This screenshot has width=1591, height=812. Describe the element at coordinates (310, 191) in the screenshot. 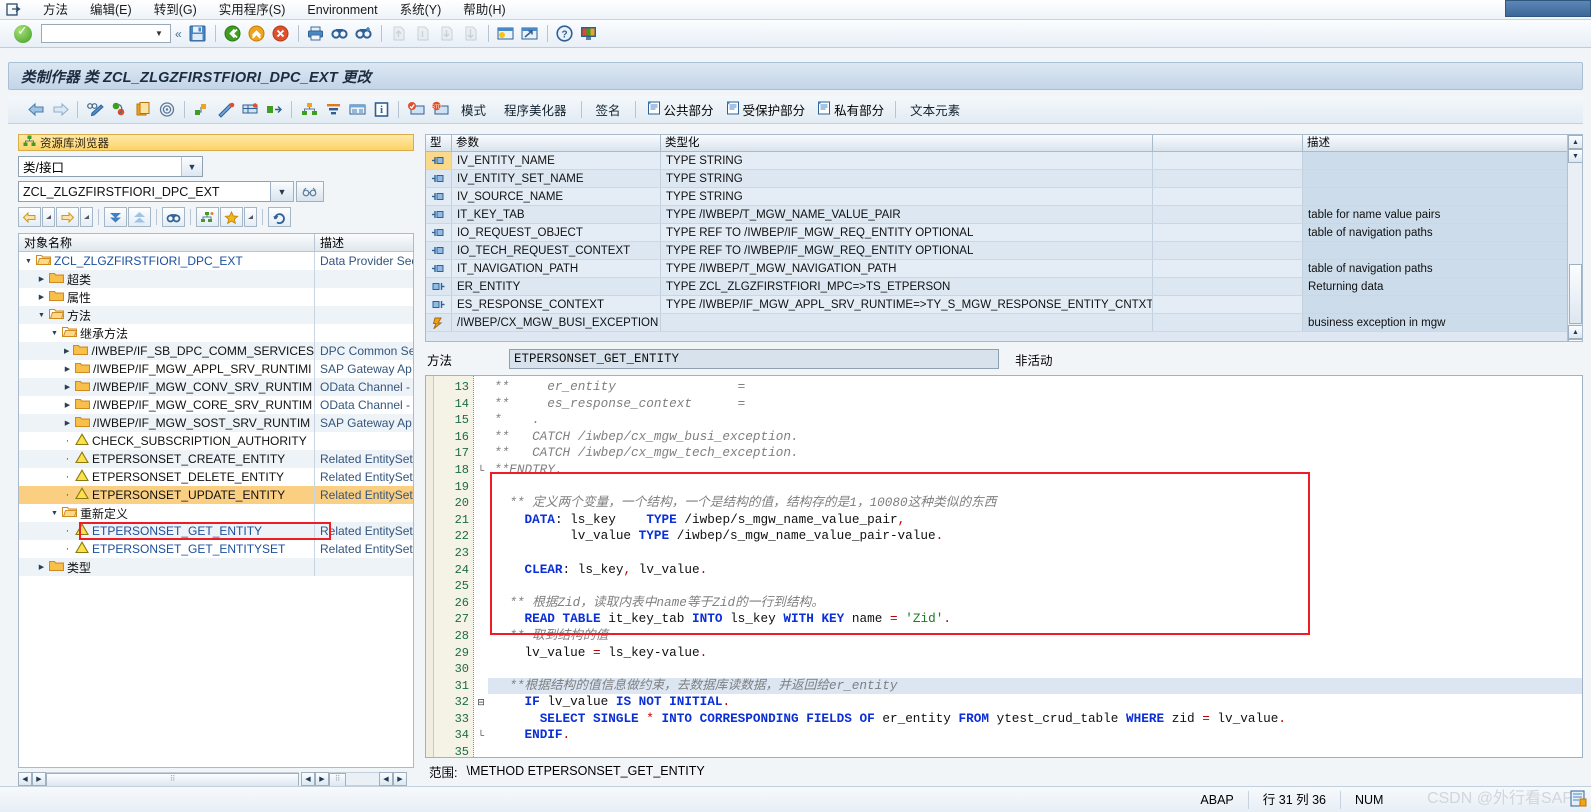

I see `display-glasses-icon` at that location.